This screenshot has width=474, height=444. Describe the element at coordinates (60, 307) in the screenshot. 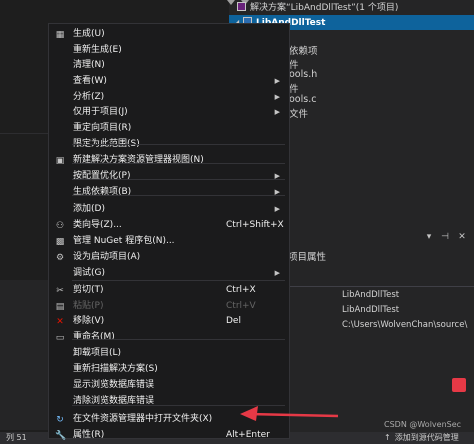

I see `paste-icon: ▤` at that location.